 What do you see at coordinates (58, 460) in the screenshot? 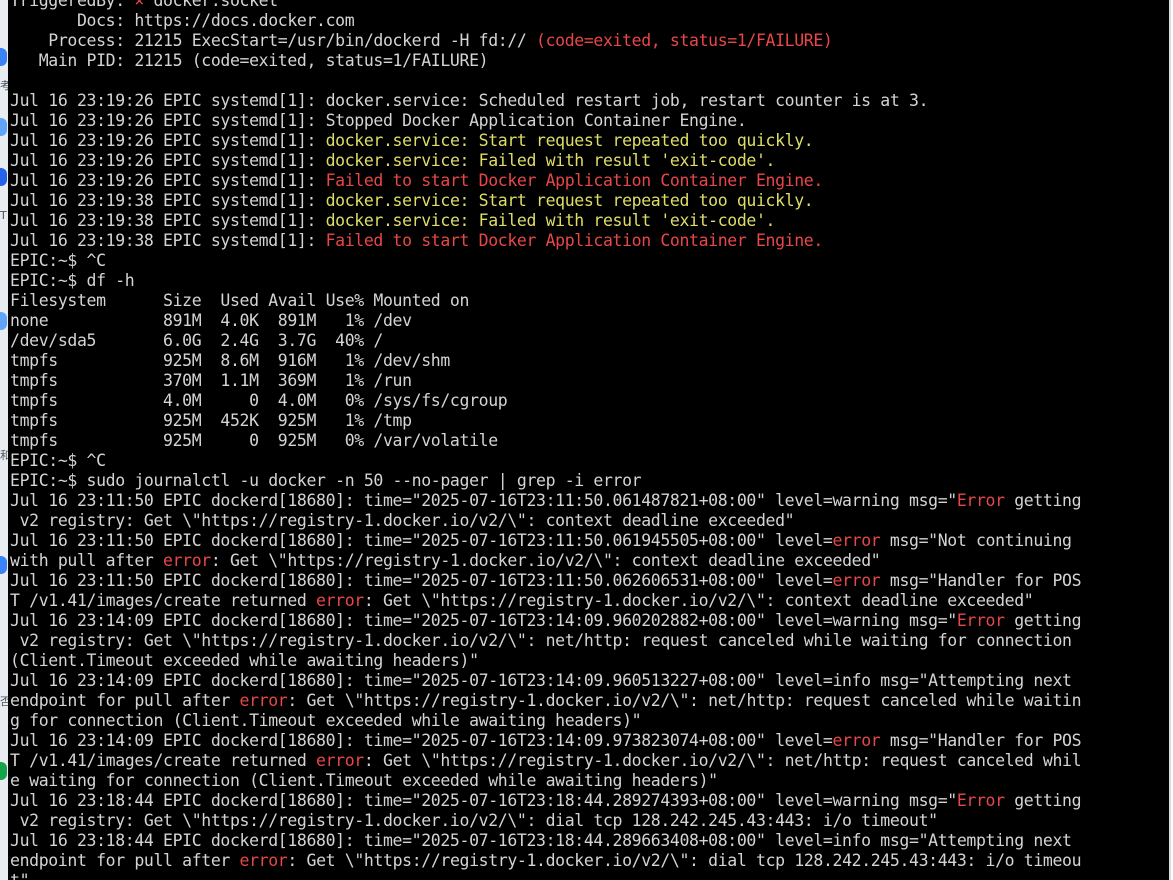
I see `terminal-text: EPIC:~$ ^C` at bounding box center [58, 460].